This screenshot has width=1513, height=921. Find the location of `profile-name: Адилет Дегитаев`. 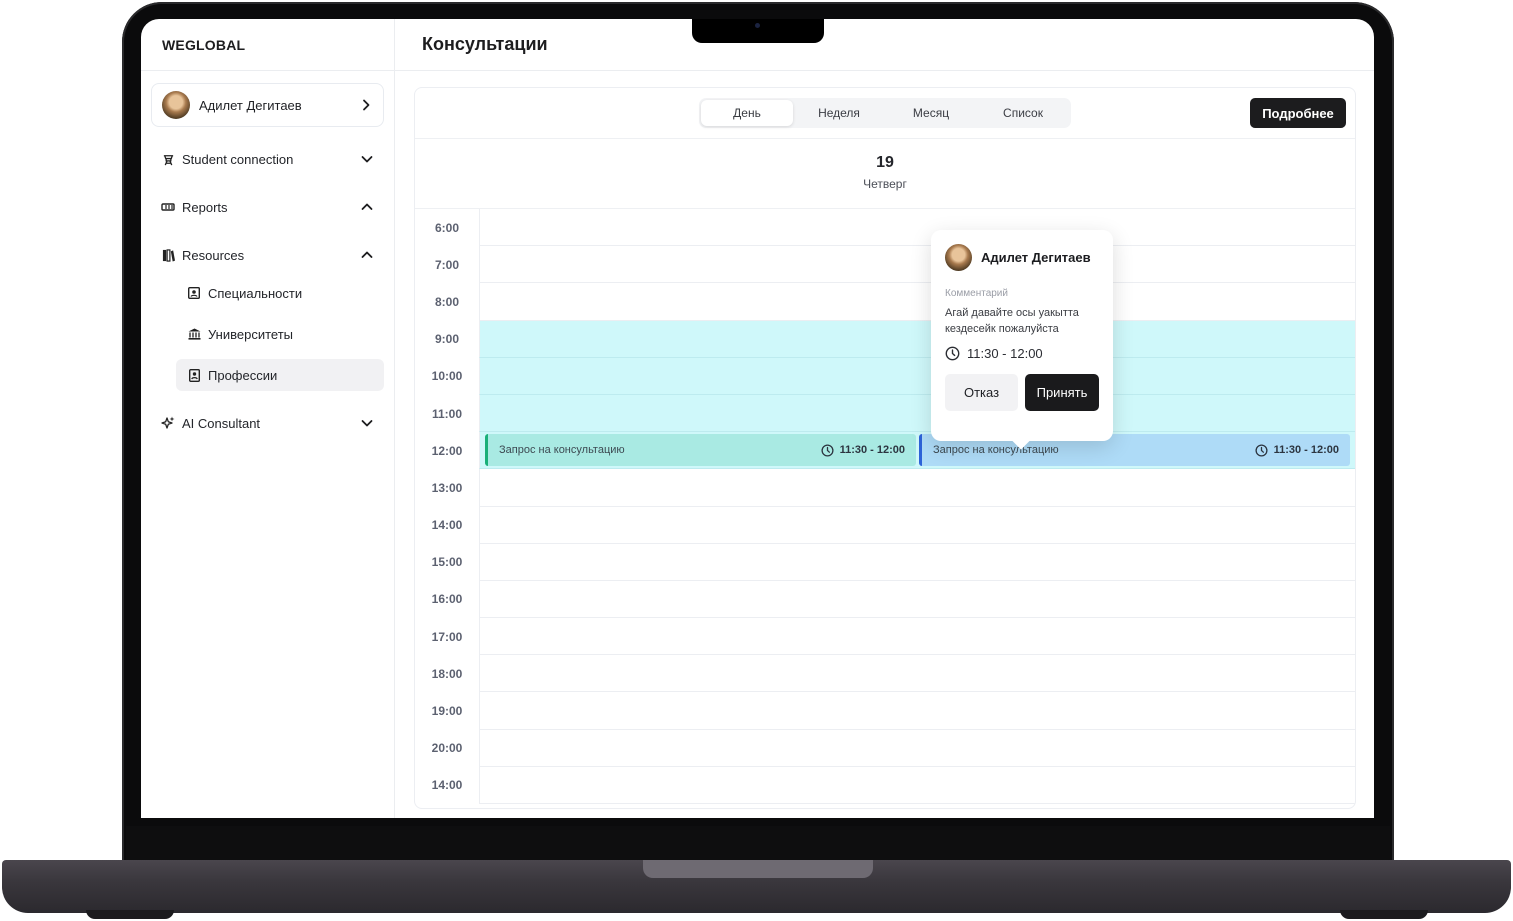

profile-name: Адилет Дегитаев is located at coordinates (250, 105).